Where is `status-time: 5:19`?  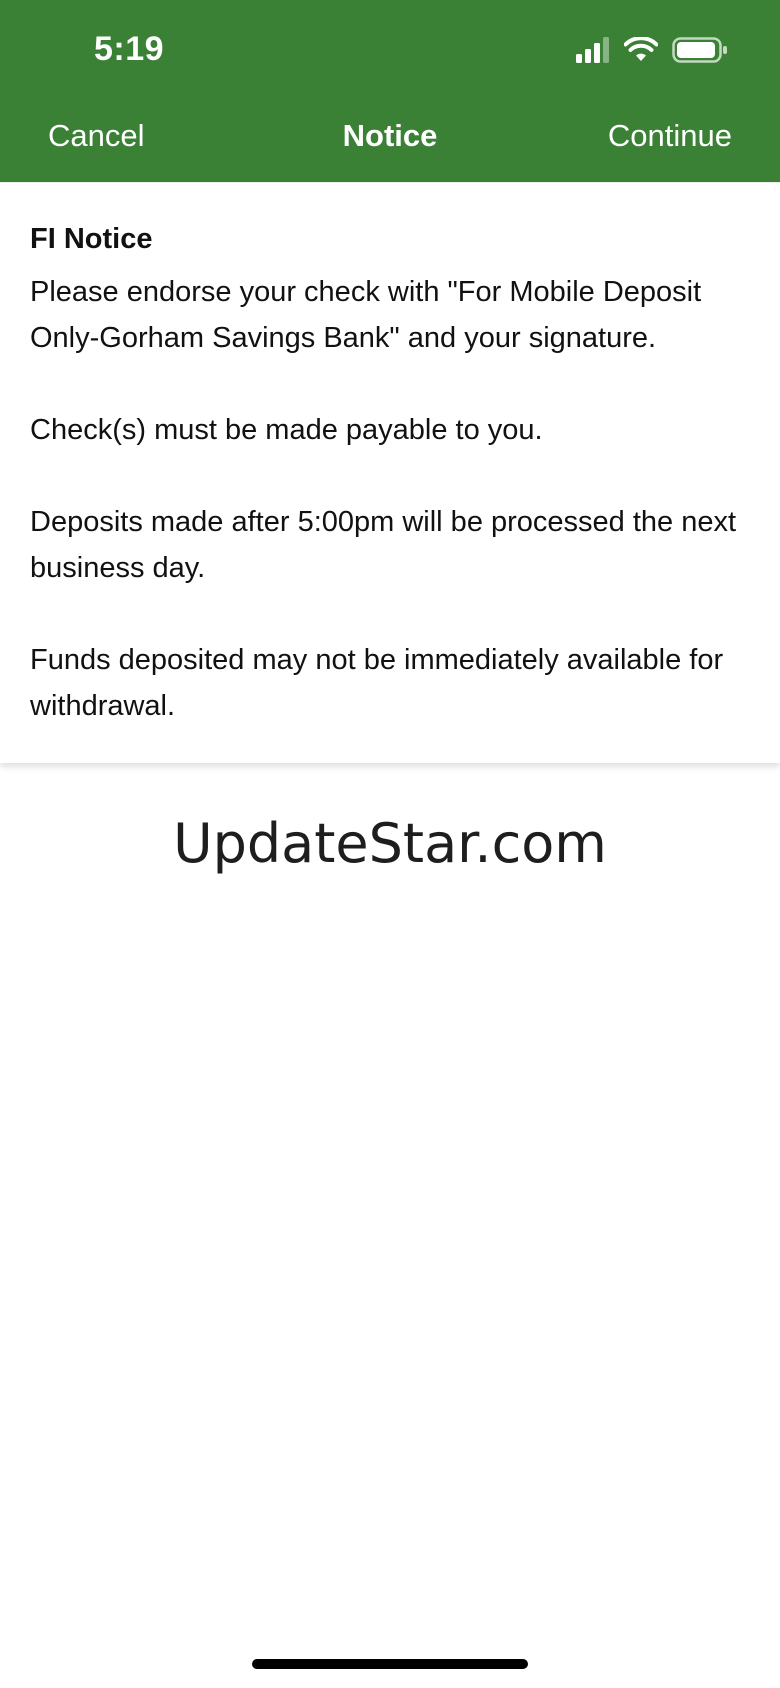
status-time: 5:19 is located at coordinates (129, 49).